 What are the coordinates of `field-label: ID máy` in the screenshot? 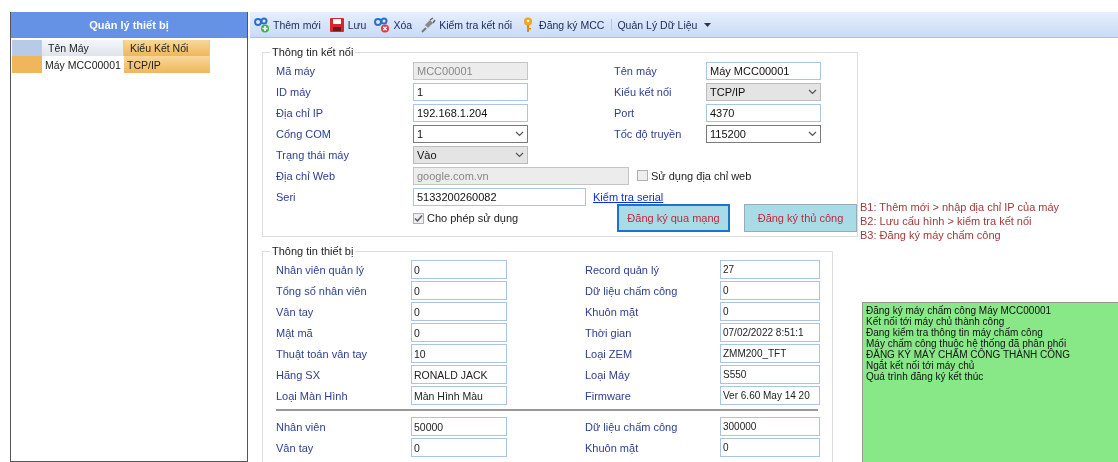 It's located at (294, 91).